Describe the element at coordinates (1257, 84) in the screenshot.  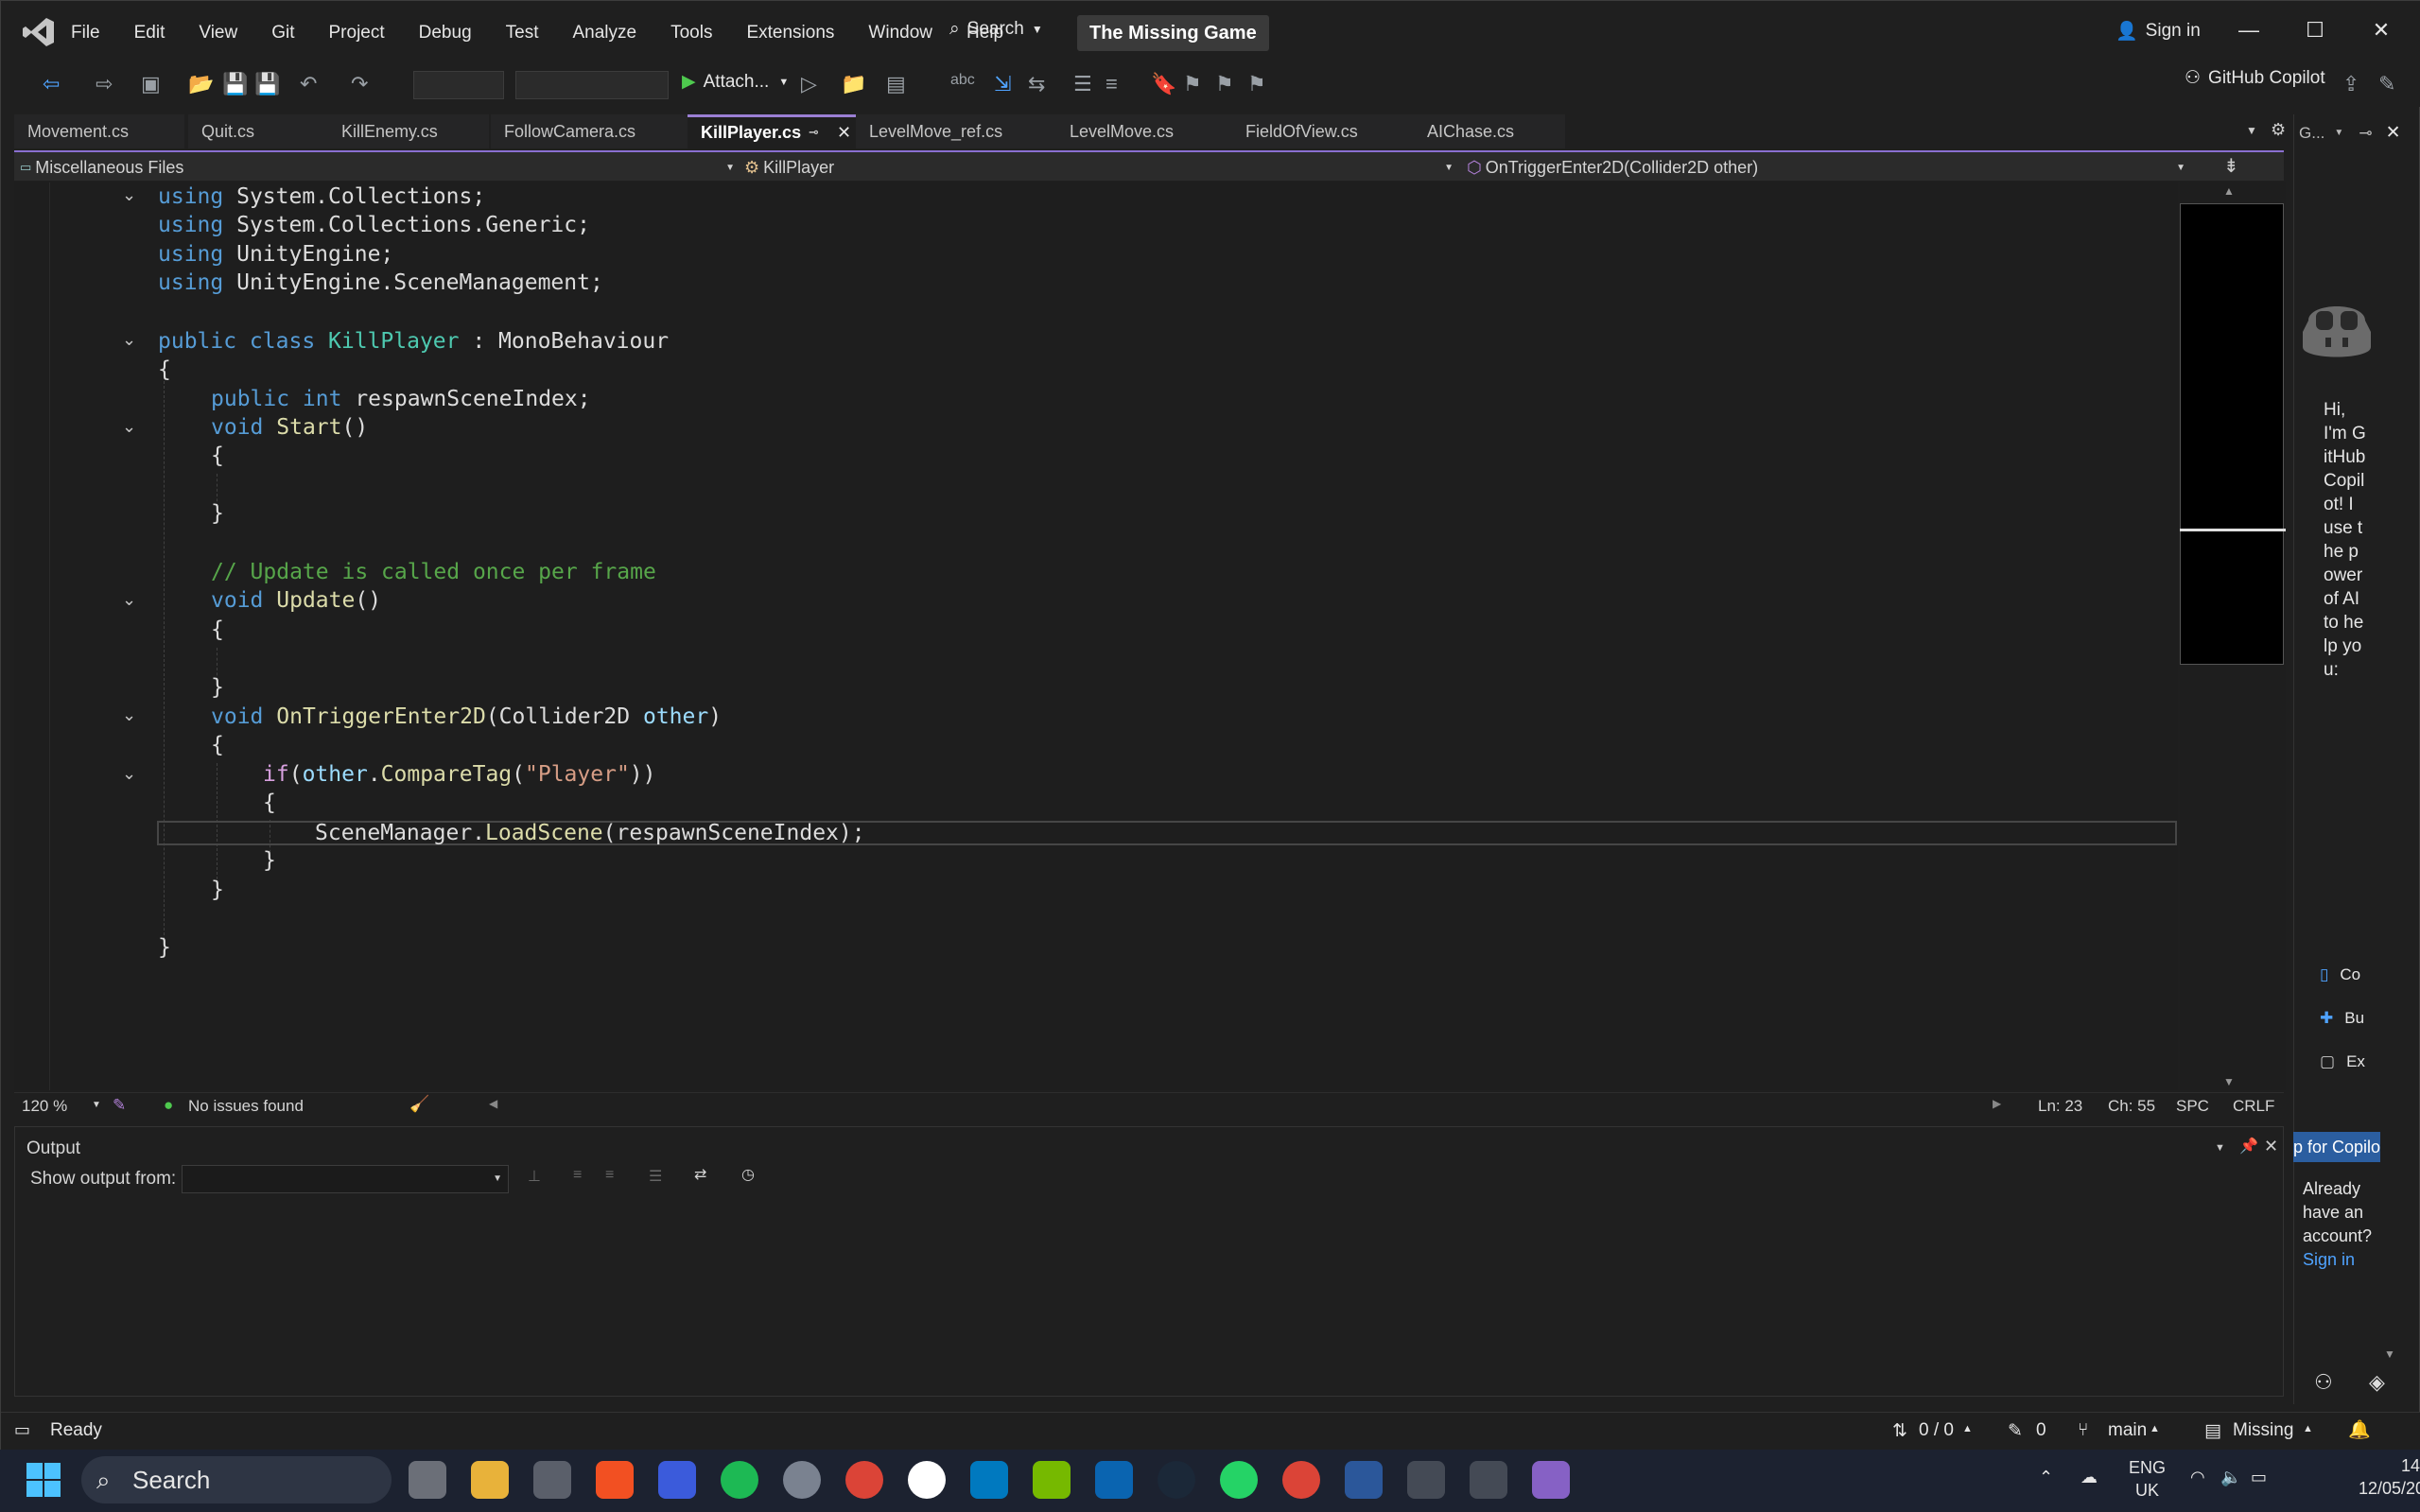
I see `bookmark-clear-icon: ⚑` at that location.